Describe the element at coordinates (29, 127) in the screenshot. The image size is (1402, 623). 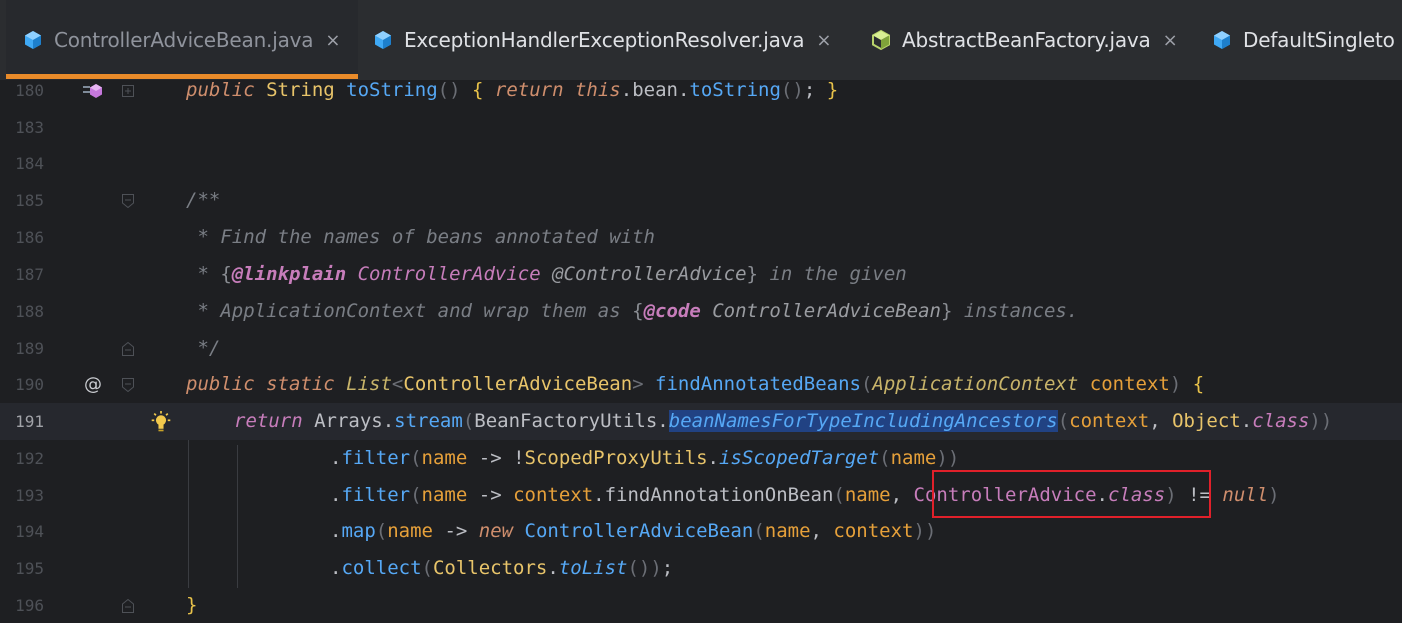
I see `line-number: 183` at that location.